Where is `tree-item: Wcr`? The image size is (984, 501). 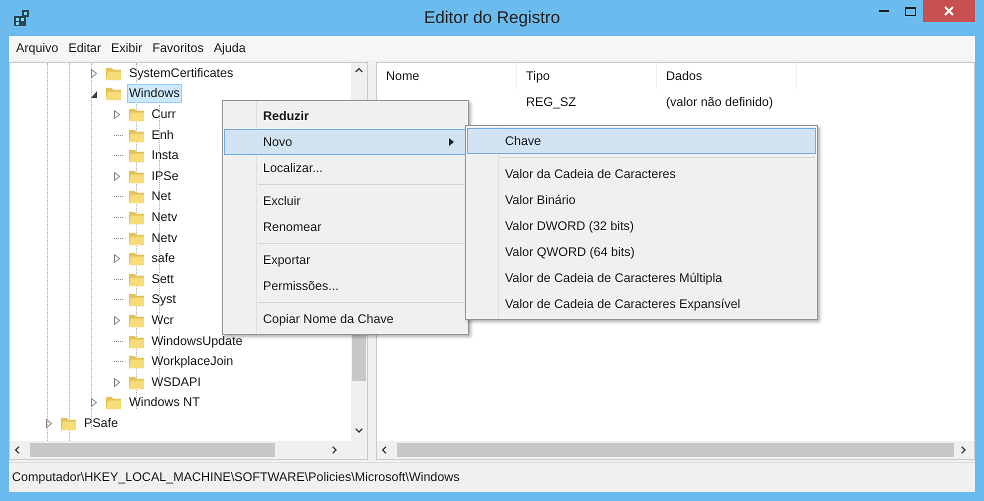 tree-item: Wcr is located at coordinates (163, 320).